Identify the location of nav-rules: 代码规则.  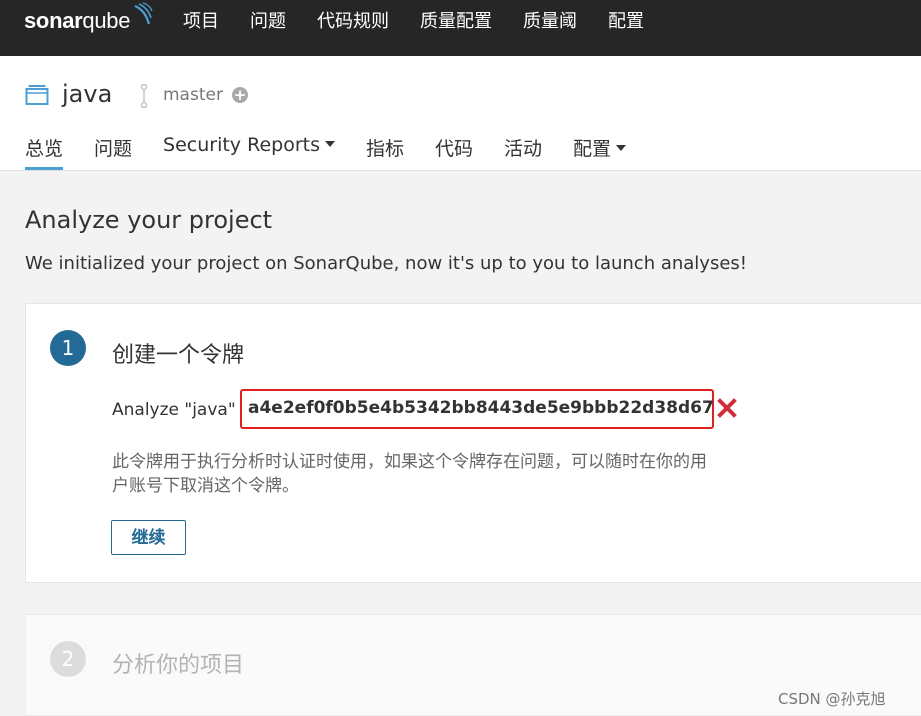
(353, 20).